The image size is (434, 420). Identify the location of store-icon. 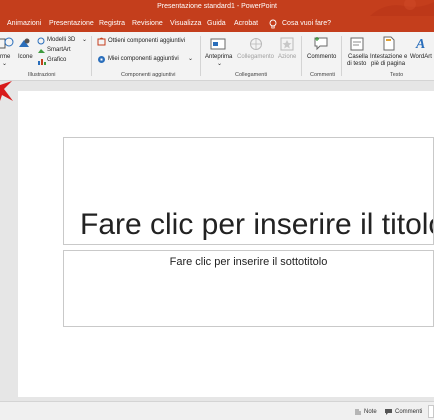
(101, 41).